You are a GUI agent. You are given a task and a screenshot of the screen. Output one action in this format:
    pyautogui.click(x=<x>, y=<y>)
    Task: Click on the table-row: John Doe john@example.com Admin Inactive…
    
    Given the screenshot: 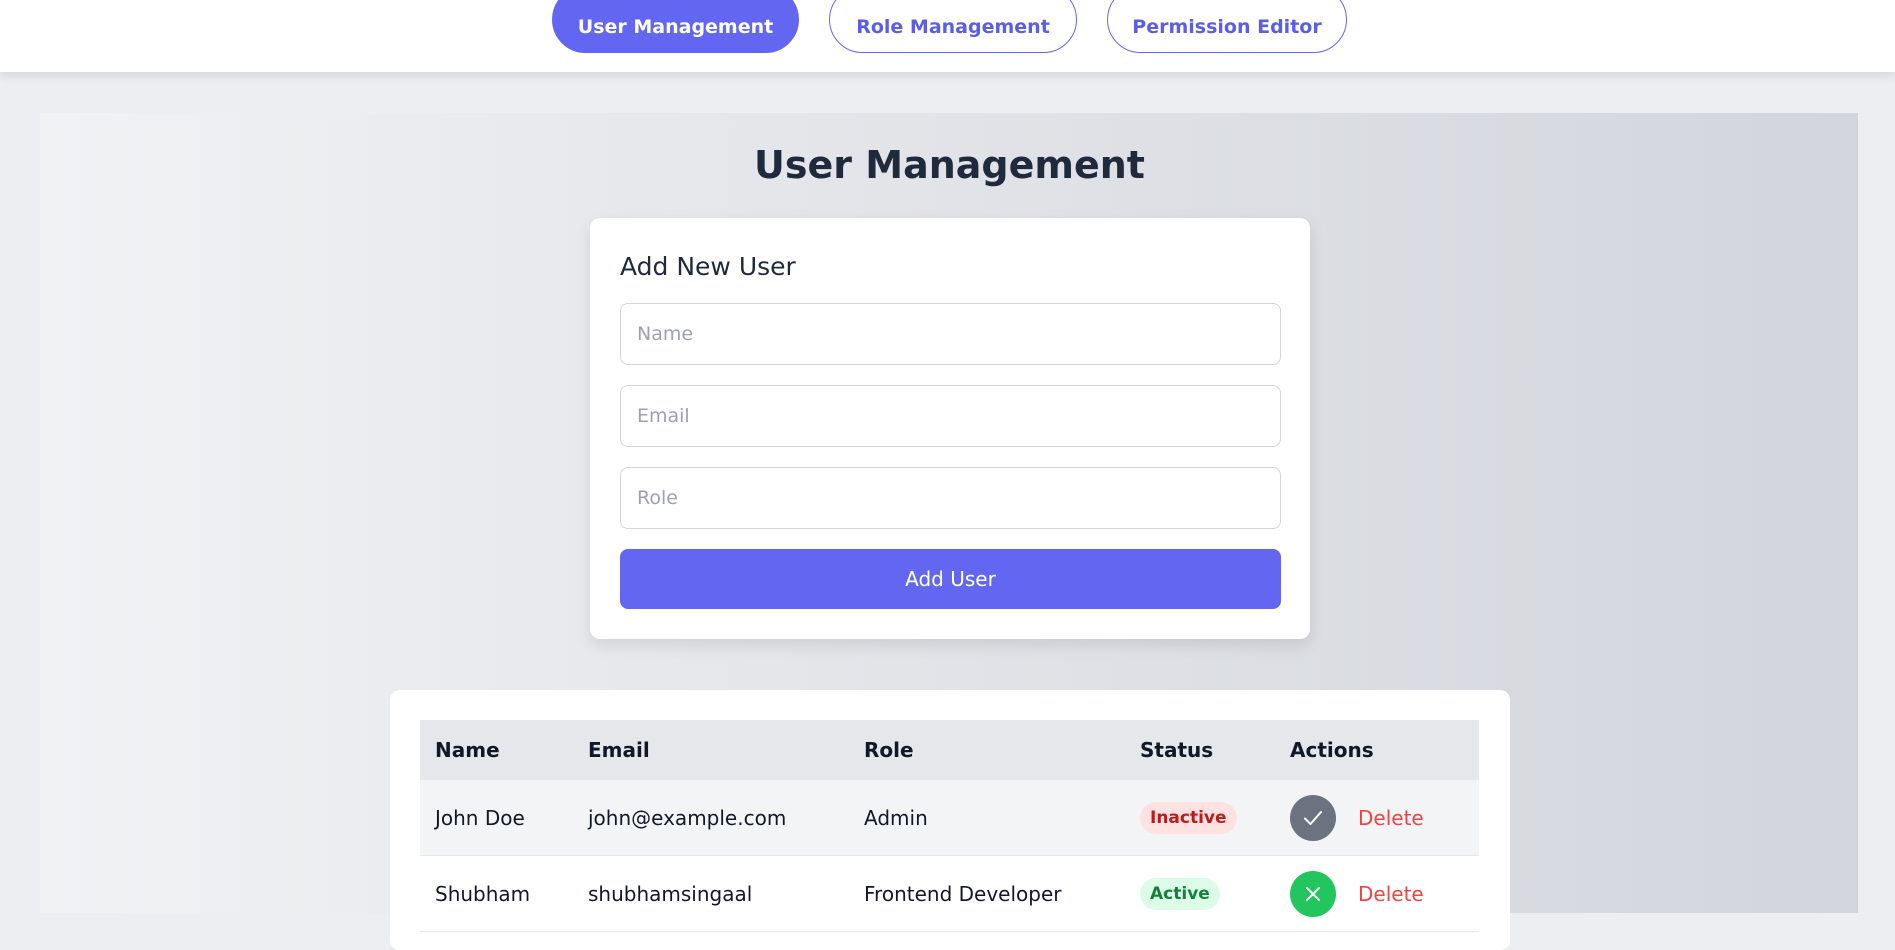 What is the action you would take?
    pyautogui.click(x=949, y=818)
    